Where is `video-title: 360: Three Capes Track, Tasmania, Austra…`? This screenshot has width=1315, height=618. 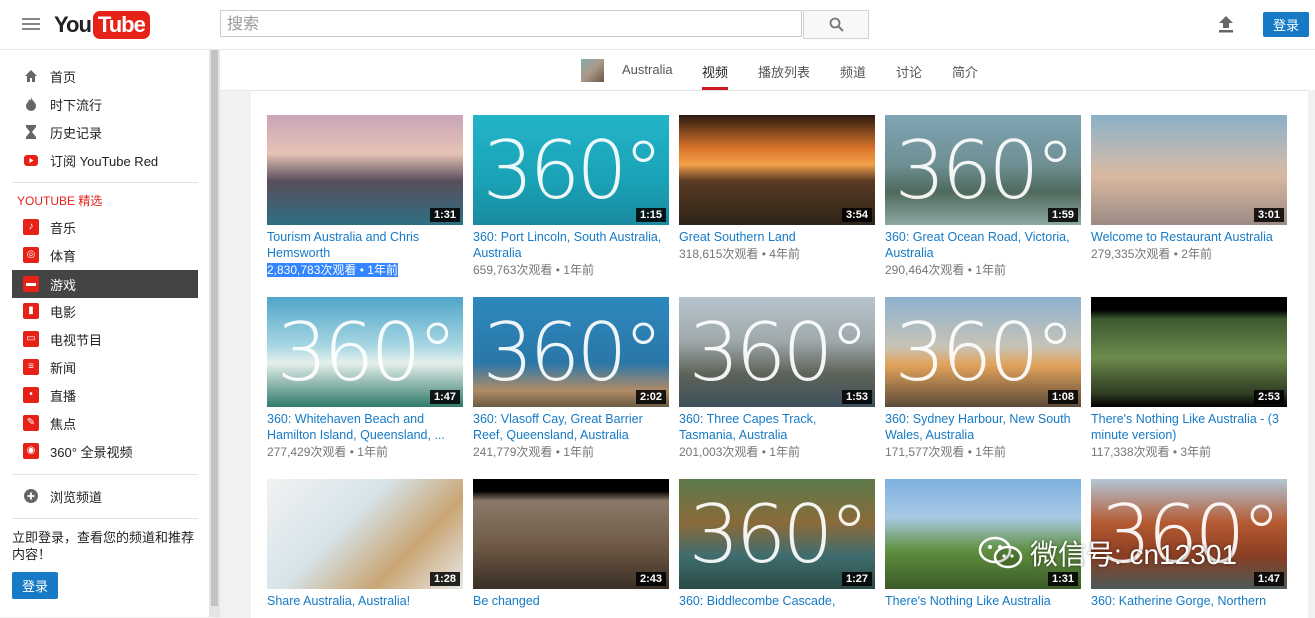
video-title: 360: Three Capes Track, Tasmania, Austra… is located at coordinates (777, 427).